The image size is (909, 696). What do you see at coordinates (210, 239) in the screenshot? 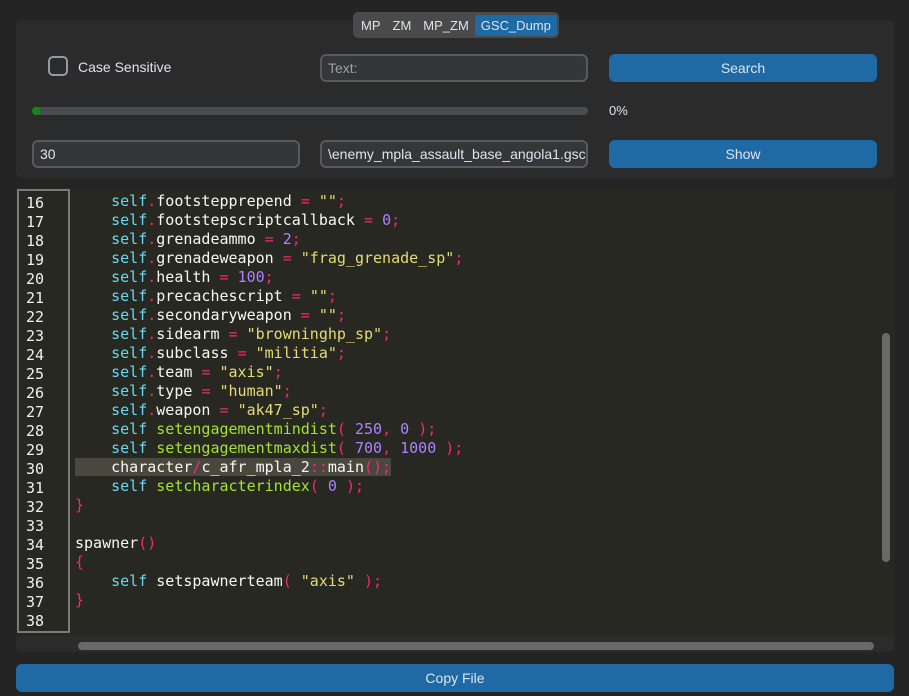
I see `code-token: grenadeammo` at bounding box center [210, 239].